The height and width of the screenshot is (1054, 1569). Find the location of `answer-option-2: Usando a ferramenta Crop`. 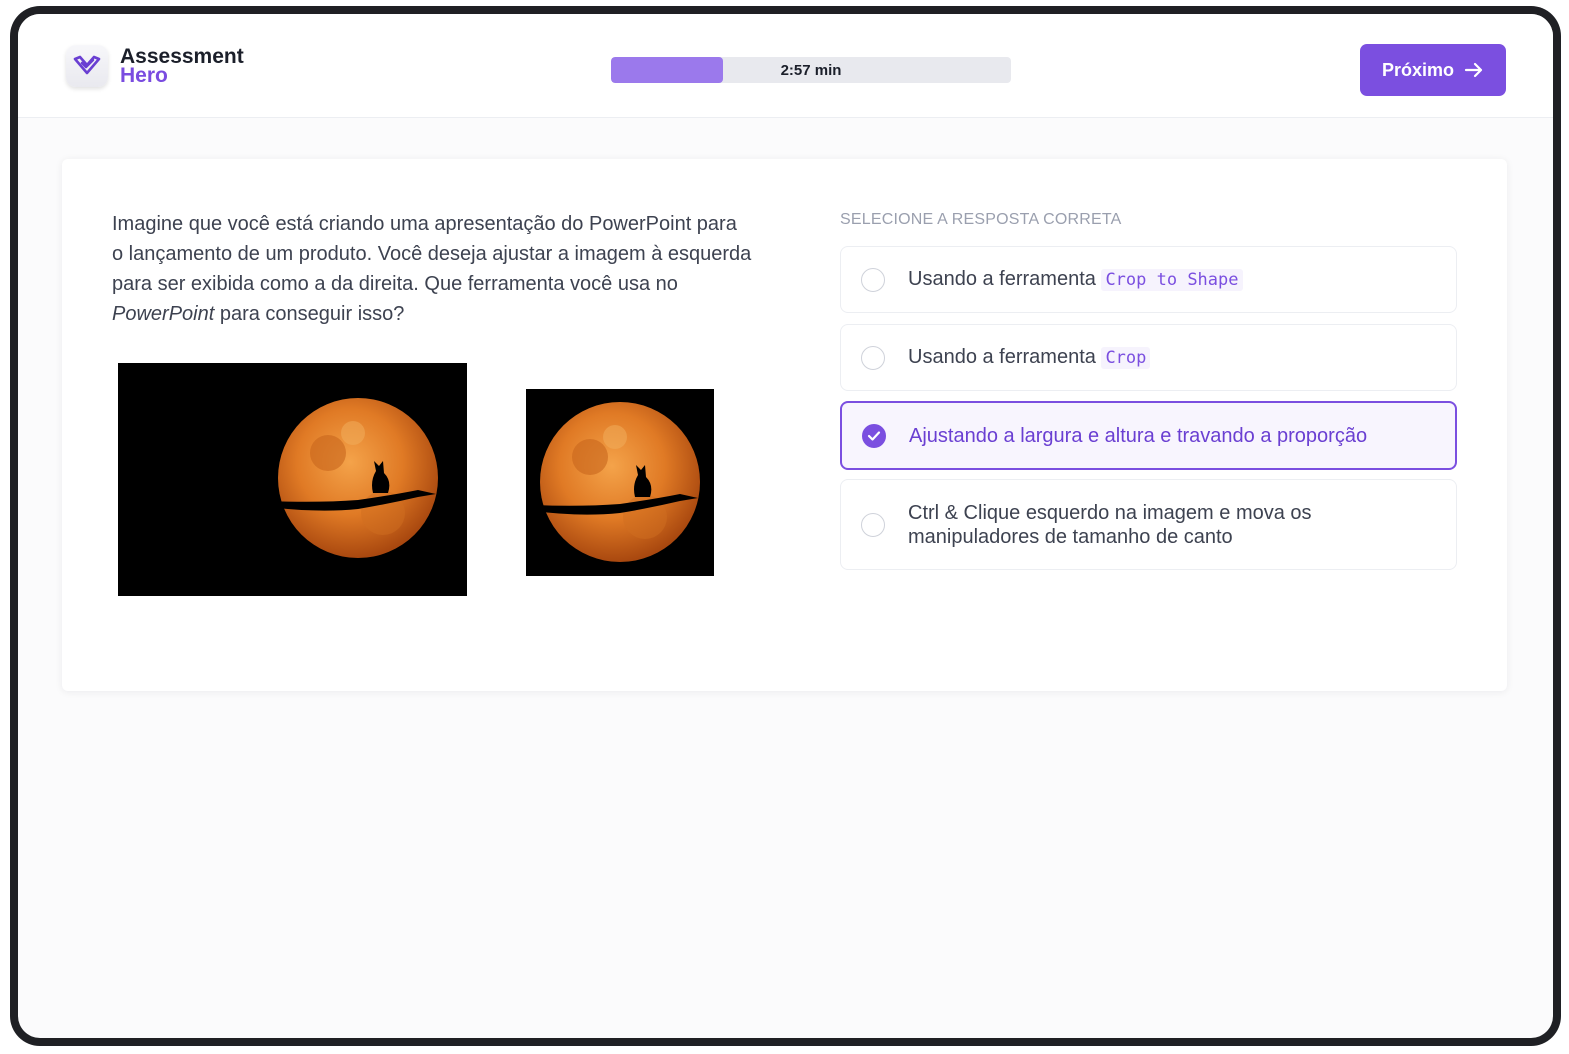

answer-option-2: Usando a ferramenta Crop is located at coordinates (1148, 357).